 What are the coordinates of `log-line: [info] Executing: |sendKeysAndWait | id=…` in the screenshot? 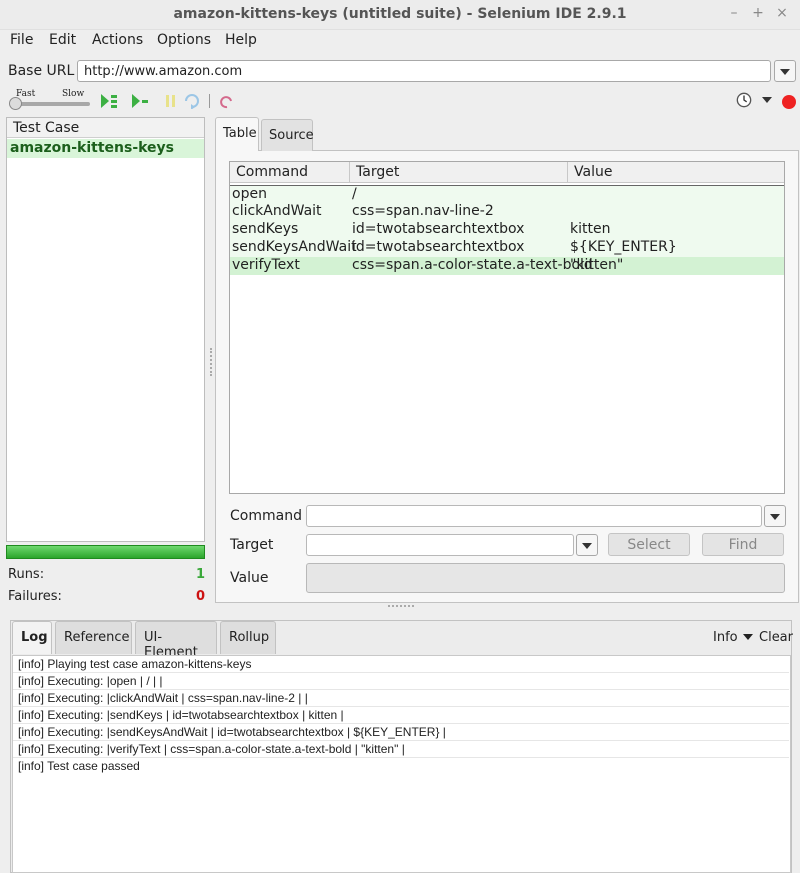 It's located at (401, 732).